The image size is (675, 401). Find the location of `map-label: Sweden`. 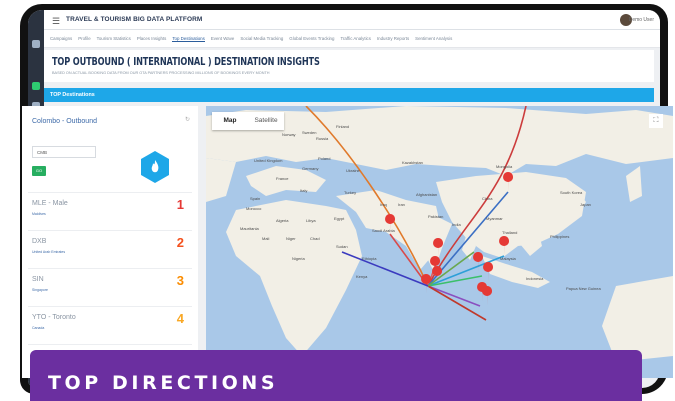

map-label: Sweden is located at coordinates (309, 132).